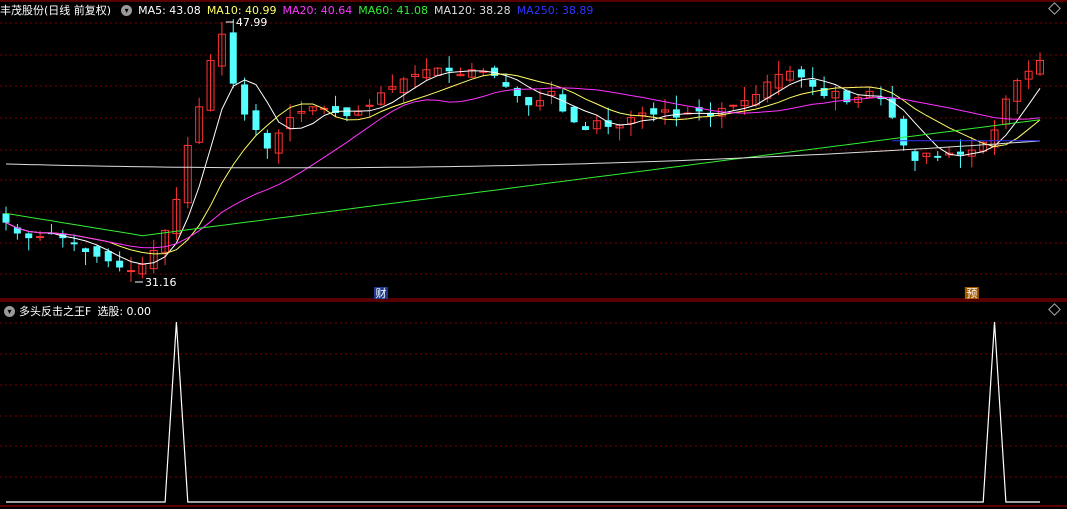 The width and height of the screenshot is (1067, 509). What do you see at coordinates (380, 293) in the screenshot?
I see `marker-cai-label: 财` at bounding box center [380, 293].